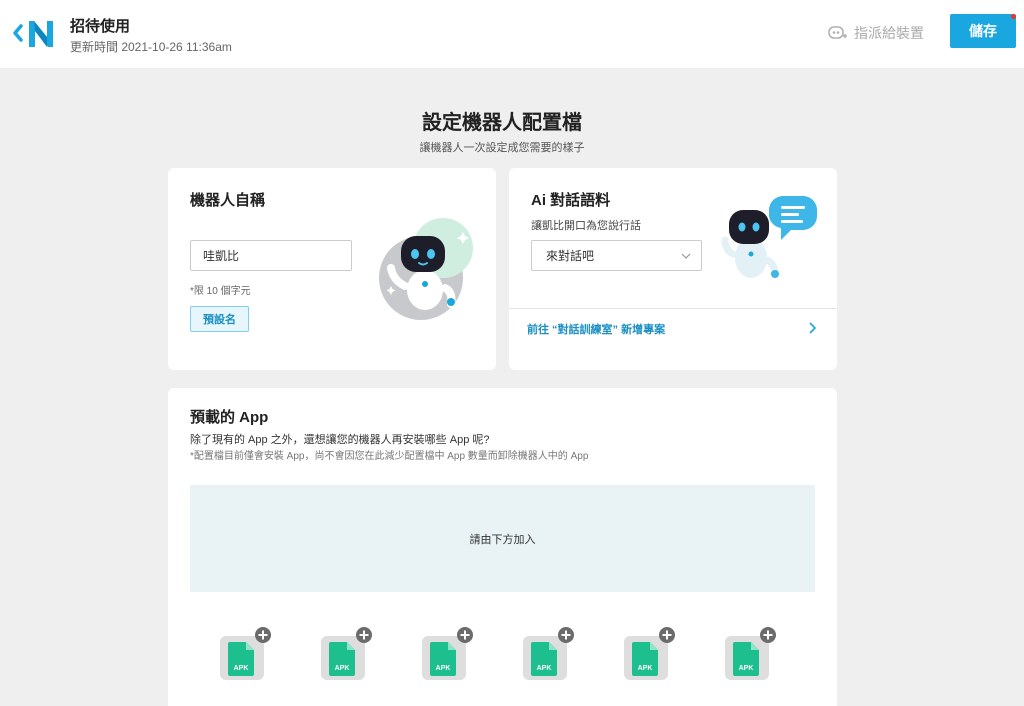 Image resolution: width=1024 pixels, height=706 pixels. What do you see at coordinates (426, 269) in the screenshot?
I see `robot-illustration-icon` at bounding box center [426, 269].